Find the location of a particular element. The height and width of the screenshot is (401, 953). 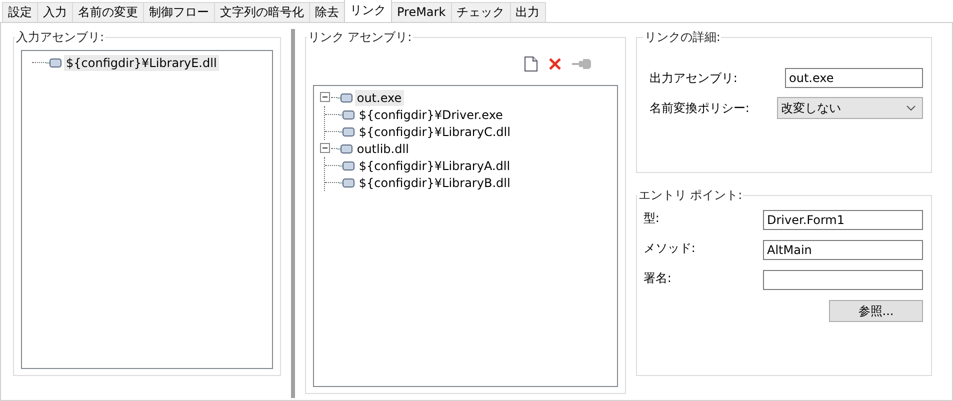

tab: PreMark is located at coordinates (421, 12).